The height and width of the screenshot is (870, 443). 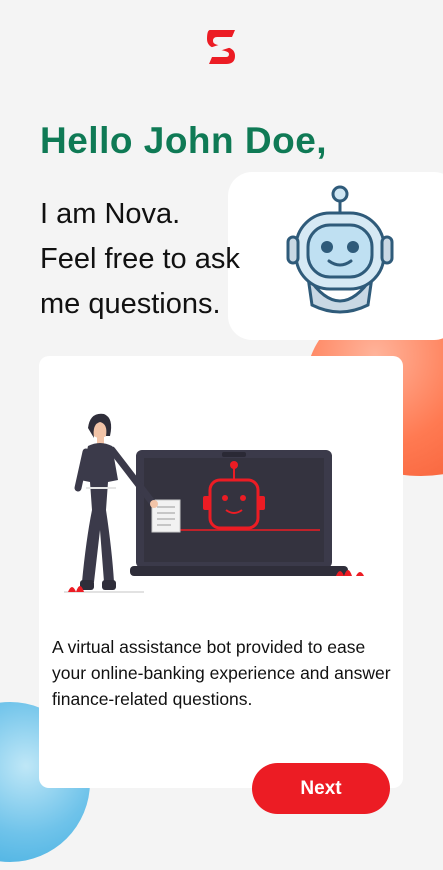 What do you see at coordinates (214, 503) in the screenshot?
I see `assistant-illustration` at bounding box center [214, 503].